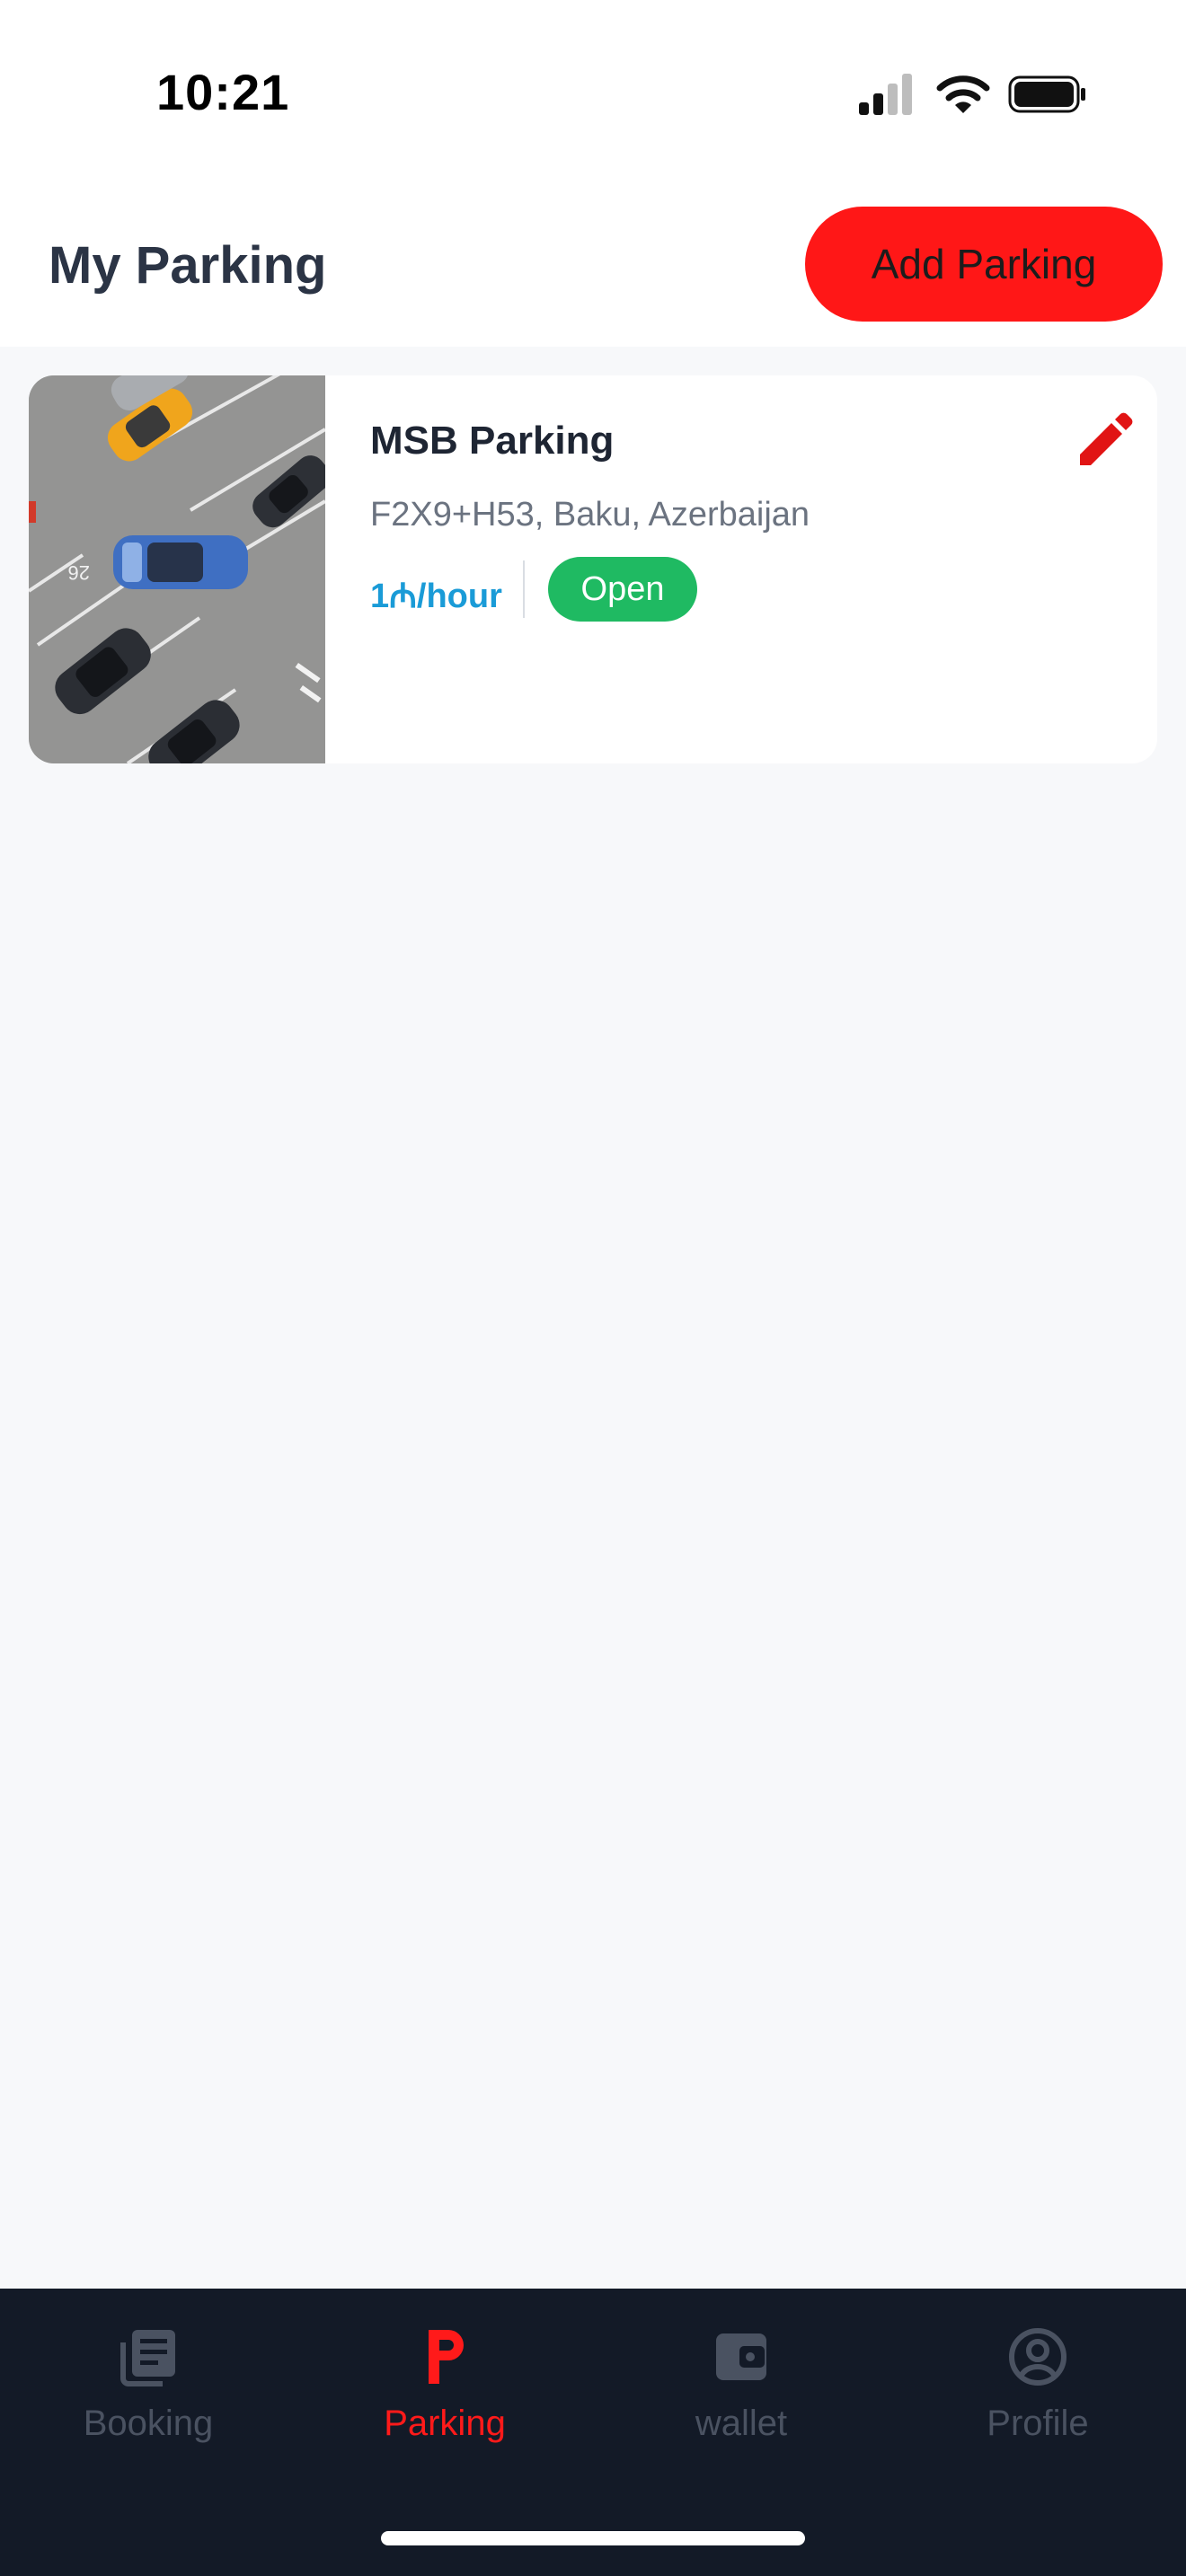 The image size is (1186, 2576). I want to click on battery-icon, so click(1046, 94).